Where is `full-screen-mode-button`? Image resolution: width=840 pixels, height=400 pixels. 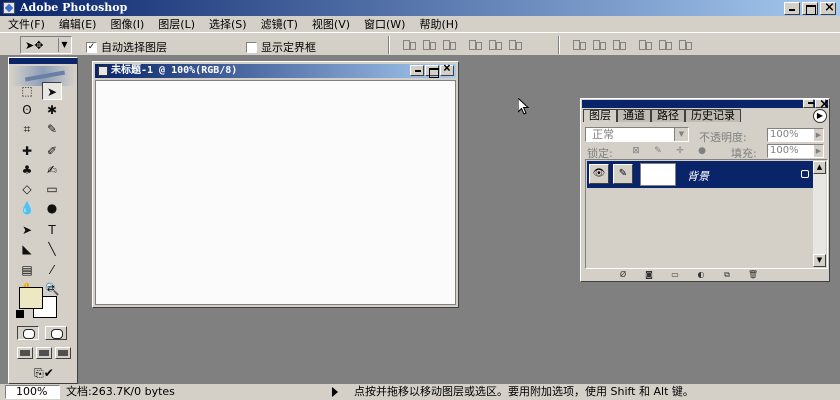 full-screen-mode-button is located at coordinates (63, 353).